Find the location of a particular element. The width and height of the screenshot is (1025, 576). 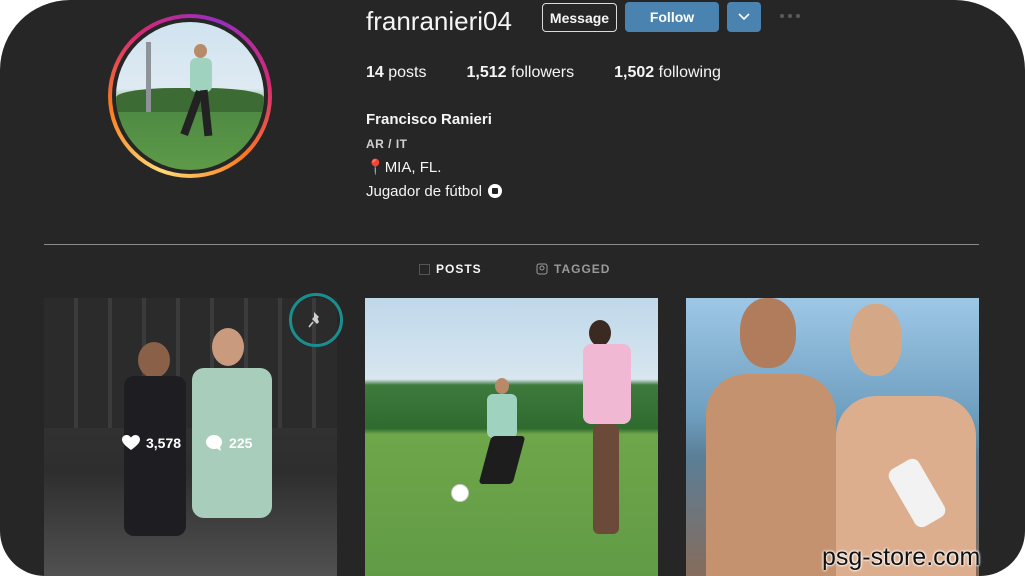

description-line: Jugador de fútbol is located at coordinates (434, 192).